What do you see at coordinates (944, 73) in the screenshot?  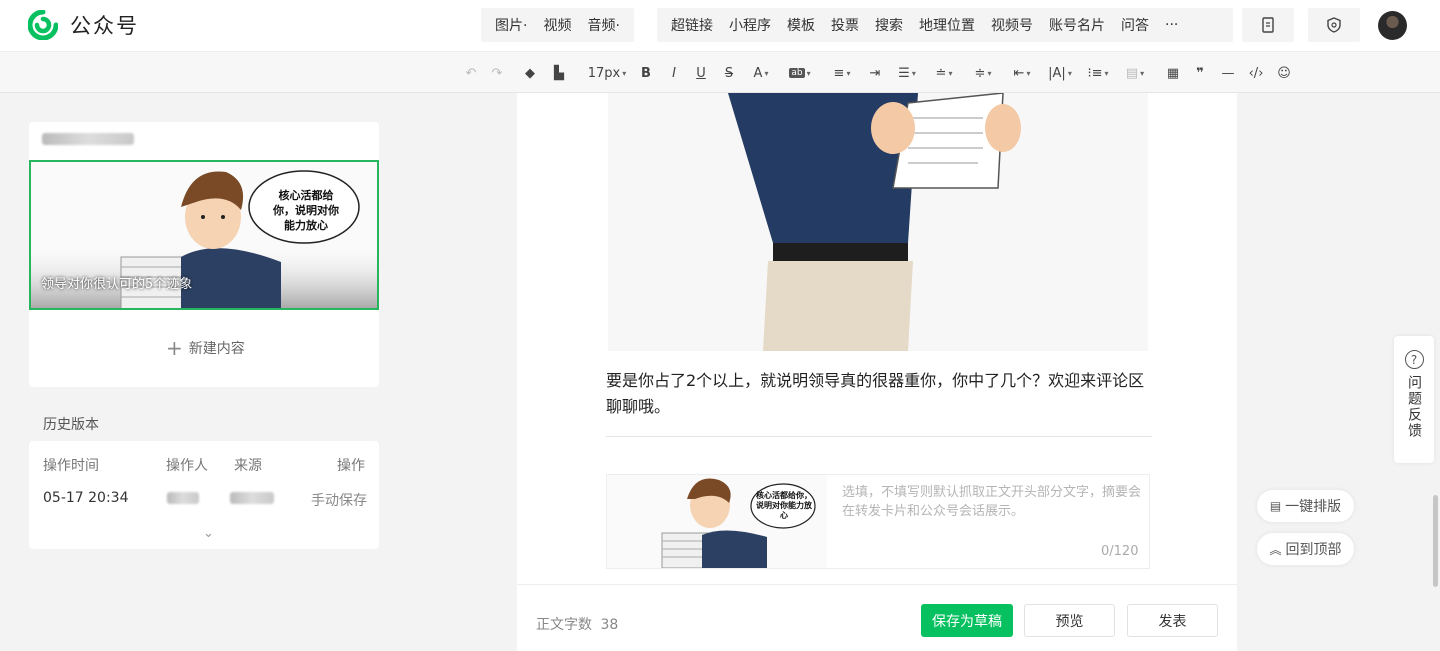 I see `paragraph-spacing-before-icon: ≐ ▾` at bounding box center [944, 73].